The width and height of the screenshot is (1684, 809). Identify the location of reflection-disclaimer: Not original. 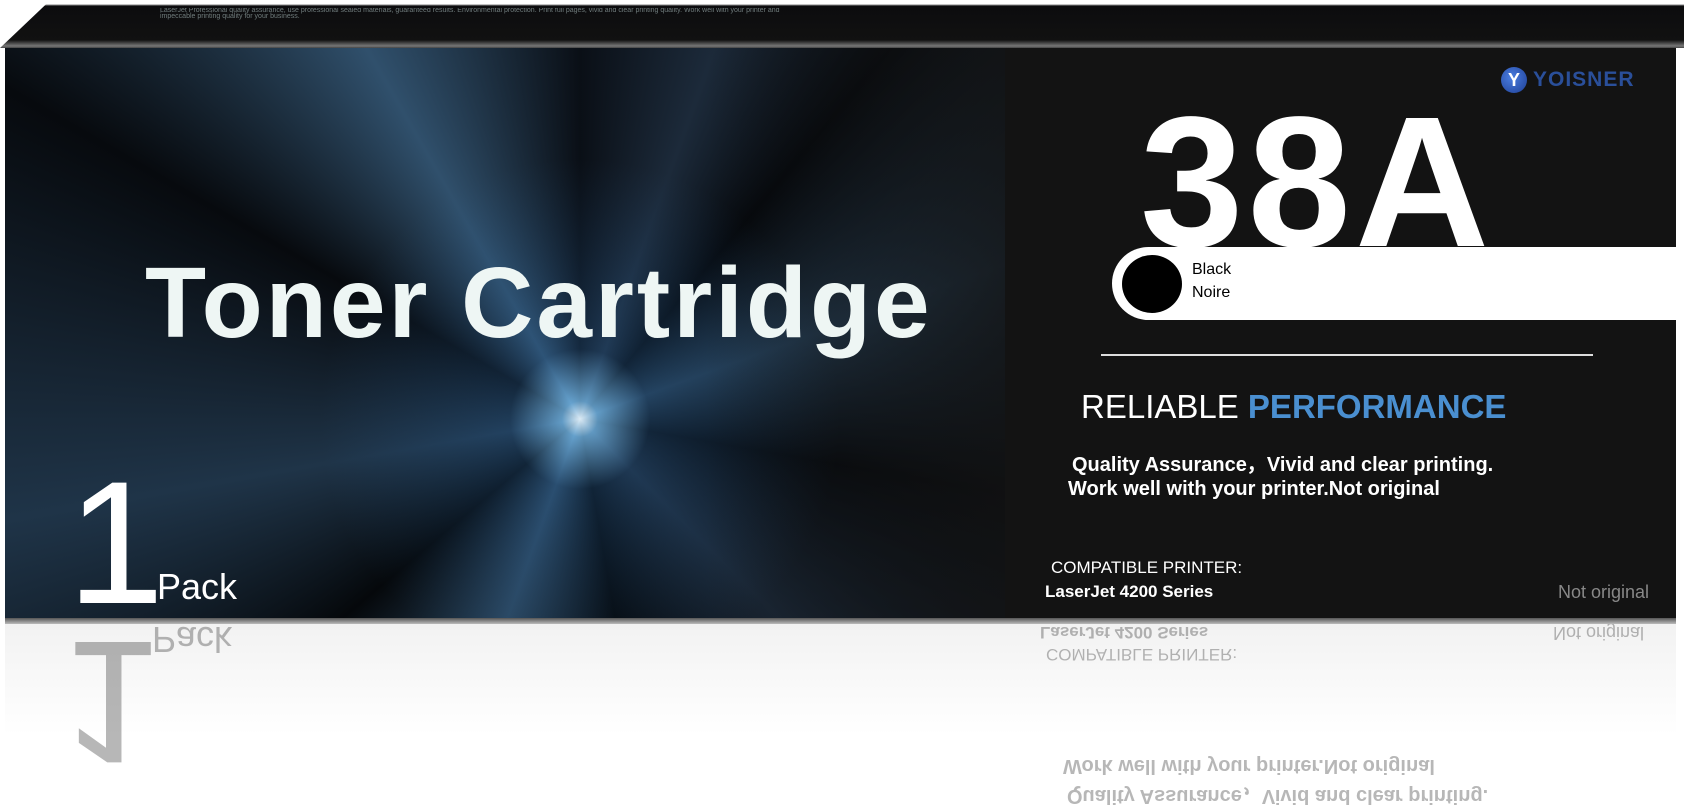
(1599, 633).